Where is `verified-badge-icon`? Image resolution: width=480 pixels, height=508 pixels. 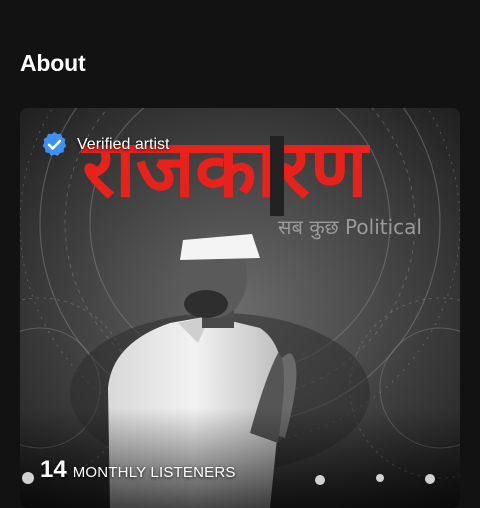 verified-badge-icon is located at coordinates (54, 143).